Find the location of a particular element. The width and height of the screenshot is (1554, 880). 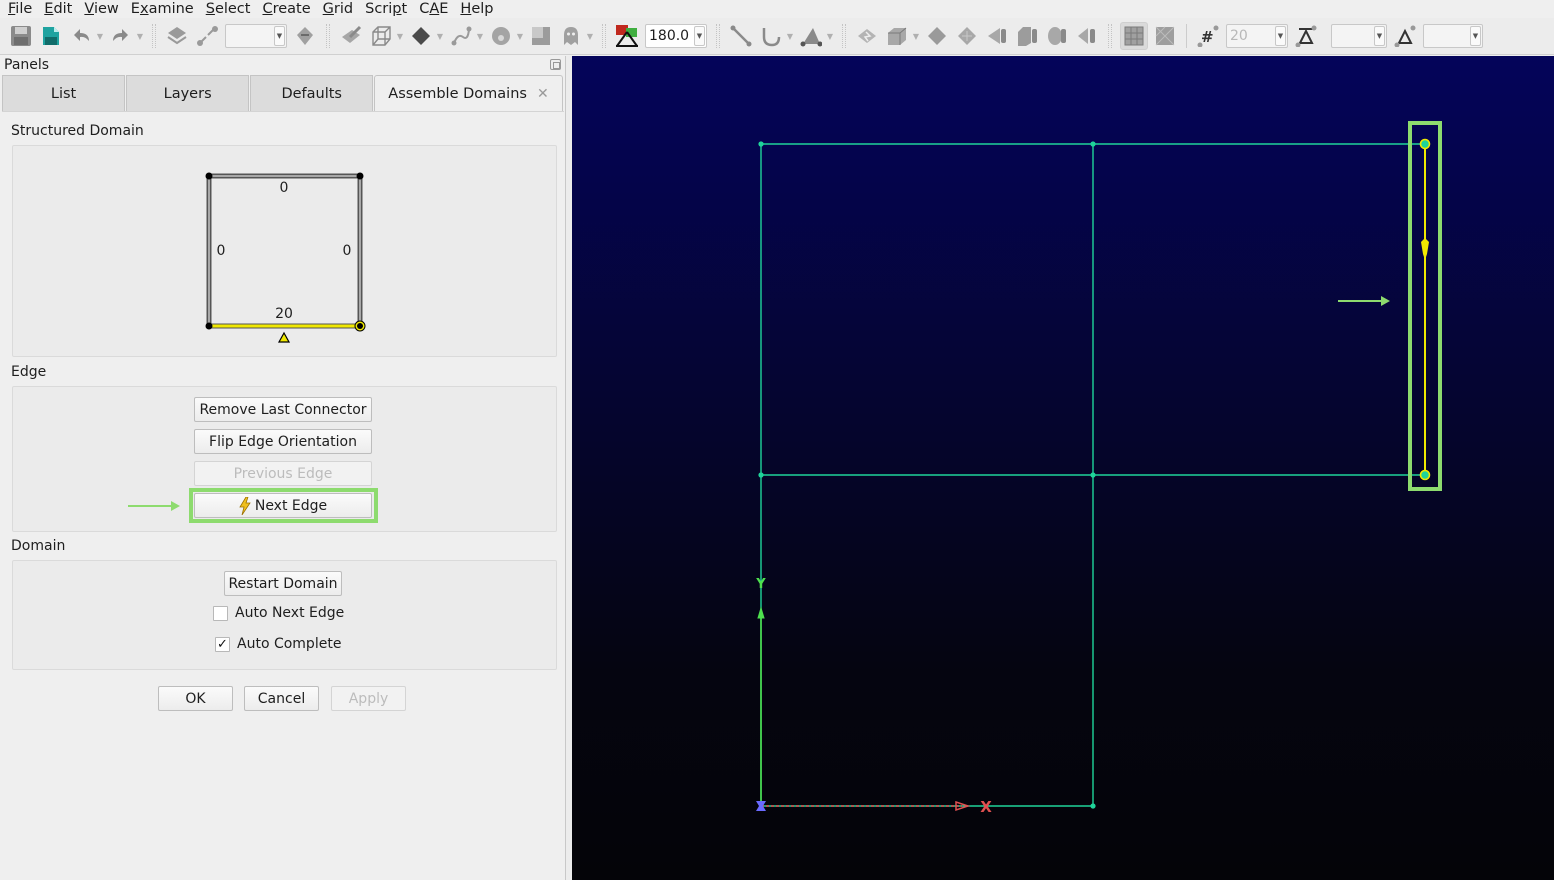

angle-combo: 180.0 ▼ is located at coordinates (676, 36).